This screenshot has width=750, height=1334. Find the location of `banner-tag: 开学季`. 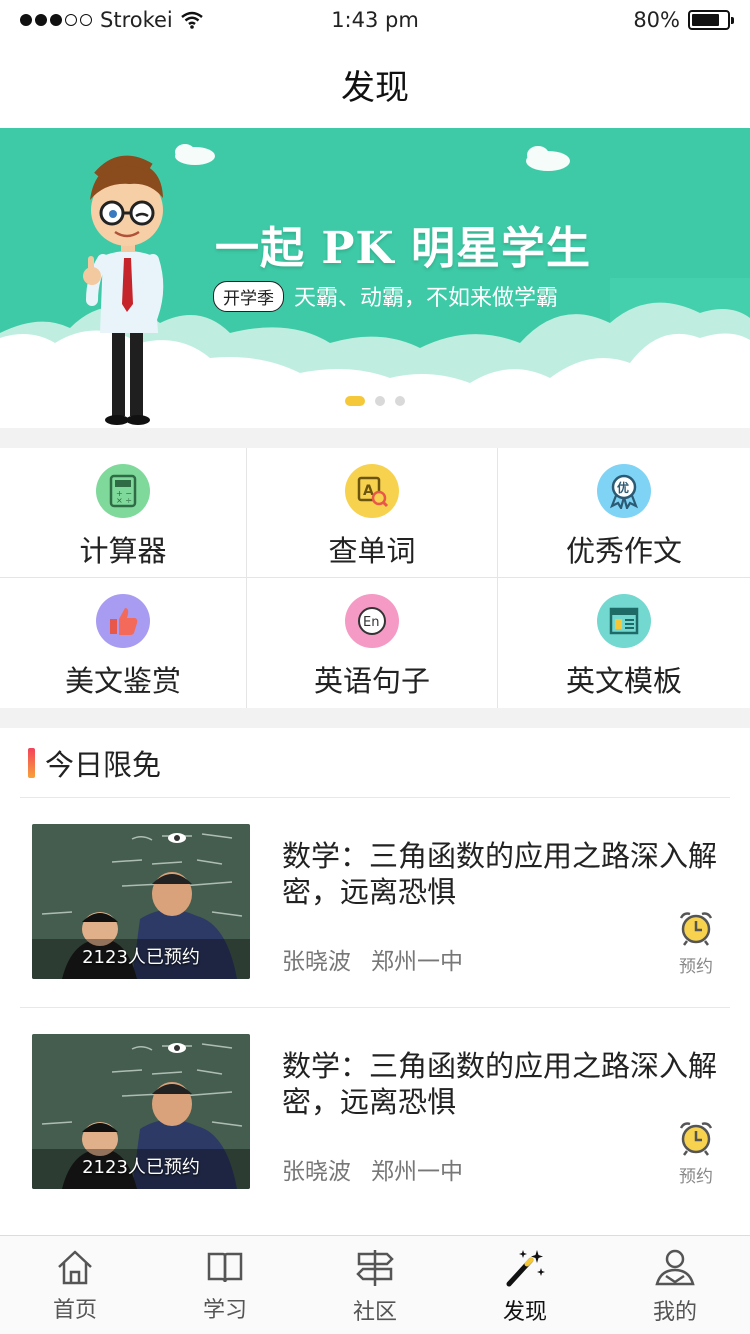

banner-tag: 开学季 is located at coordinates (248, 296).